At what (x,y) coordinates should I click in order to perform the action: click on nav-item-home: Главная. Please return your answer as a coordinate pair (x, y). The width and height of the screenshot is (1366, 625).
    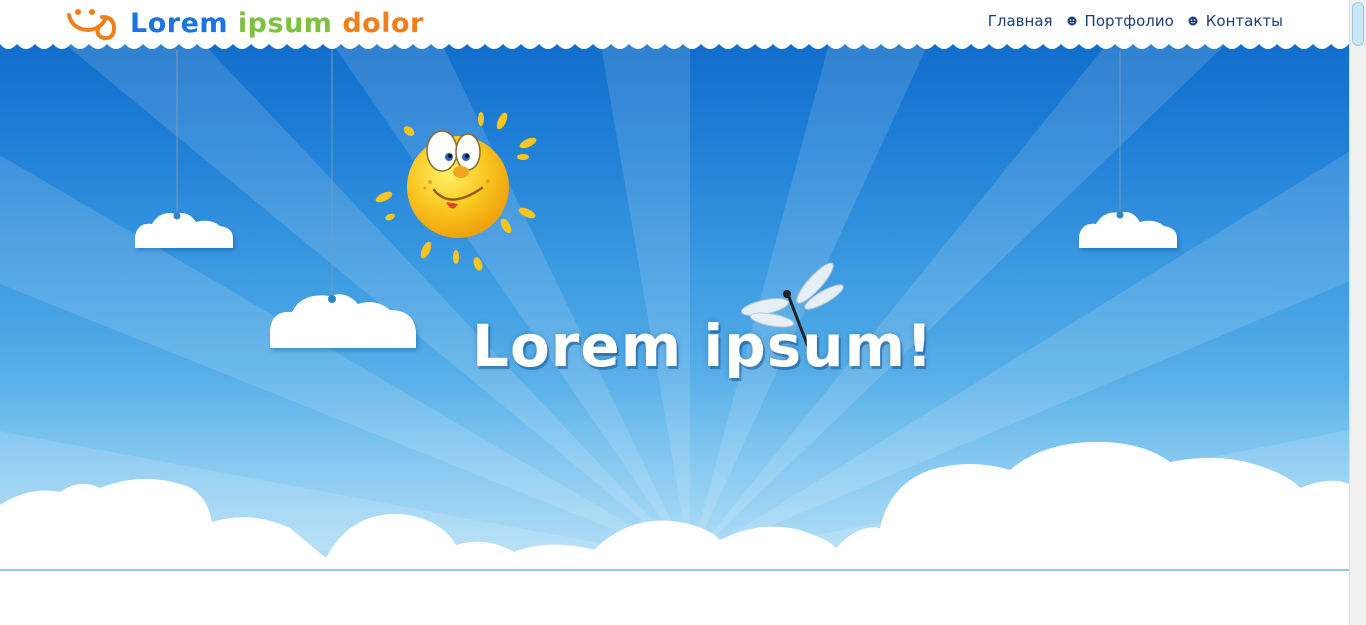
    Looking at the image, I should click on (1020, 21).